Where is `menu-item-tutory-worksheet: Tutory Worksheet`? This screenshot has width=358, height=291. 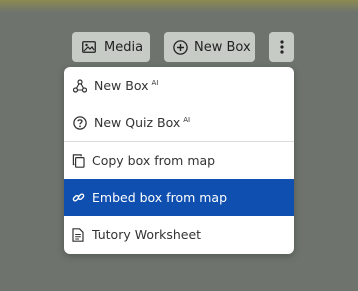 menu-item-tutory-worksheet: Tutory Worksheet is located at coordinates (179, 234).